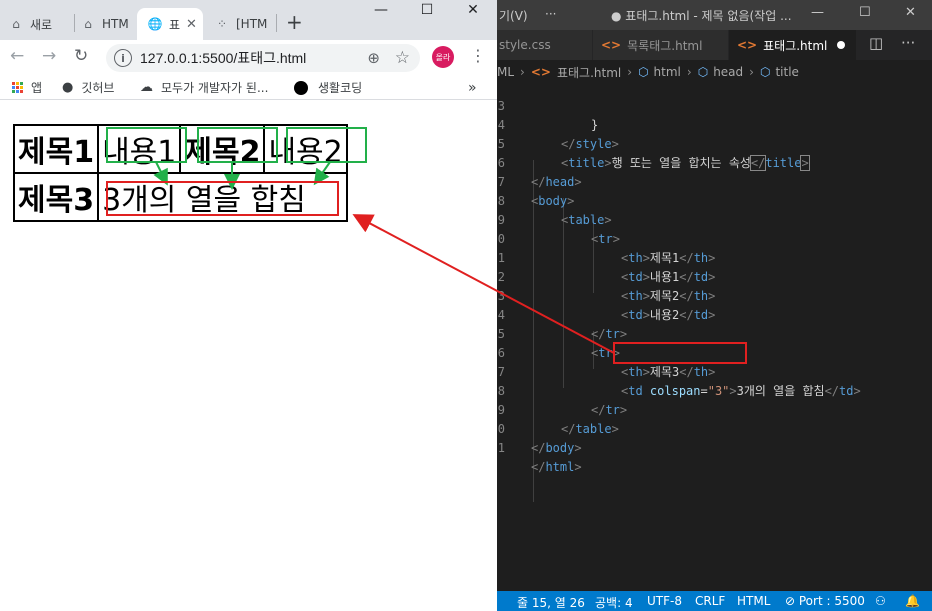  I want to click on browser-tab-label: 새로, so click(41, 24).